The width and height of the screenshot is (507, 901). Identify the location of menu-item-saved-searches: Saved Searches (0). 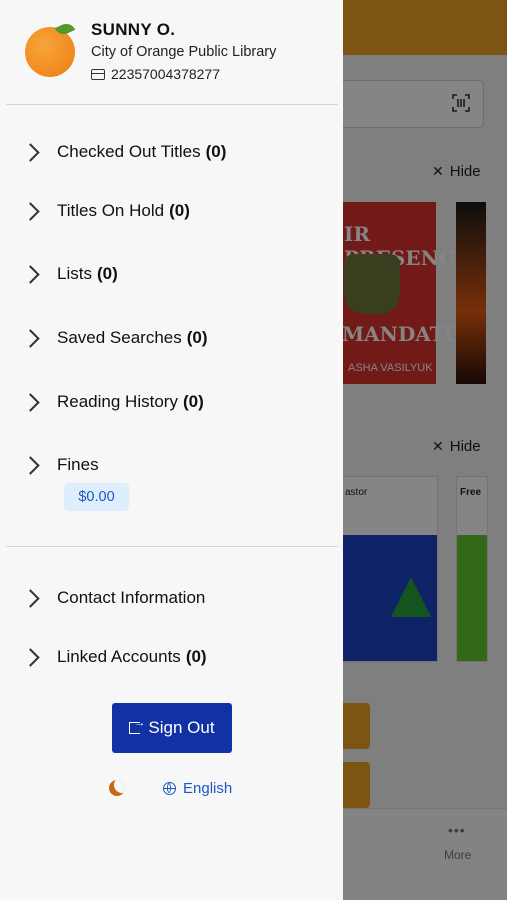
(114, 338).